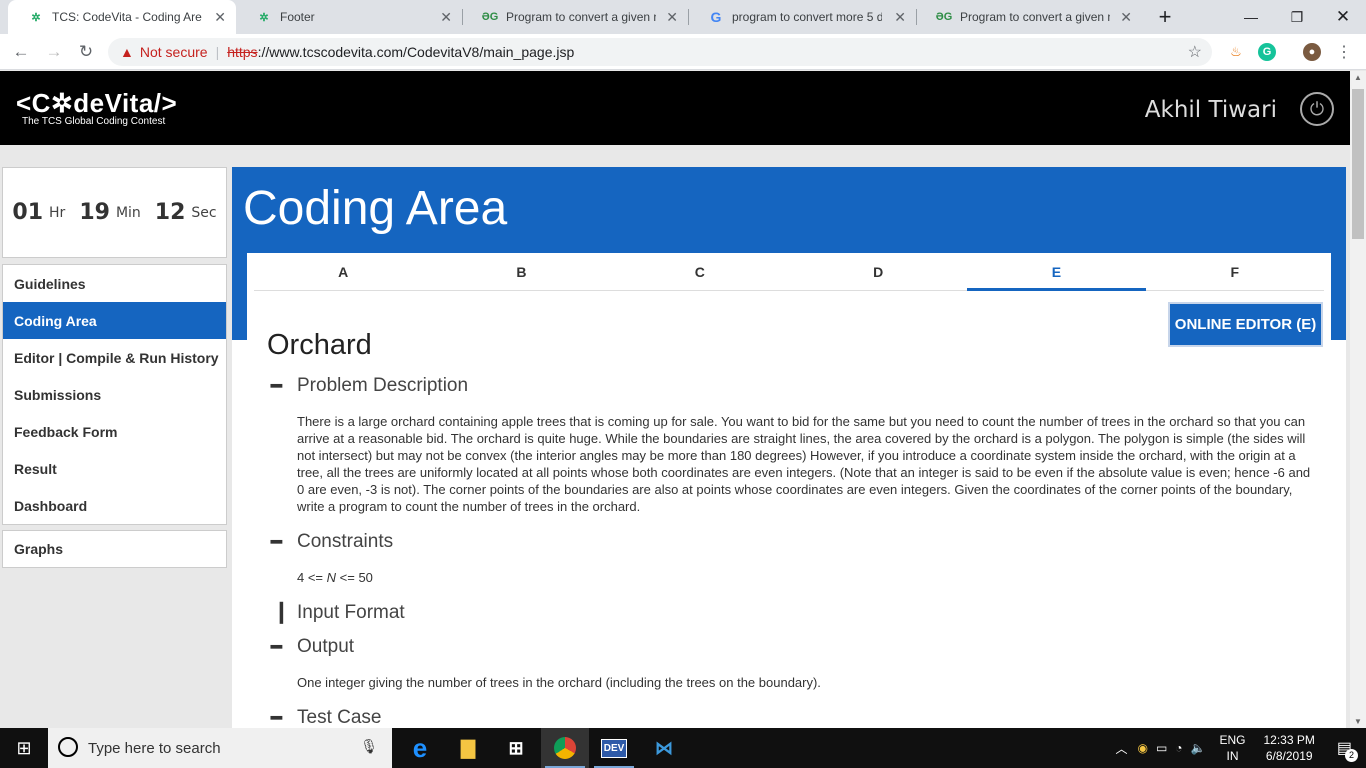 The height and width of the screenshot is (768, 1366). I want to click on sidebar-item-graphs: Graphs, so click(114, 549).